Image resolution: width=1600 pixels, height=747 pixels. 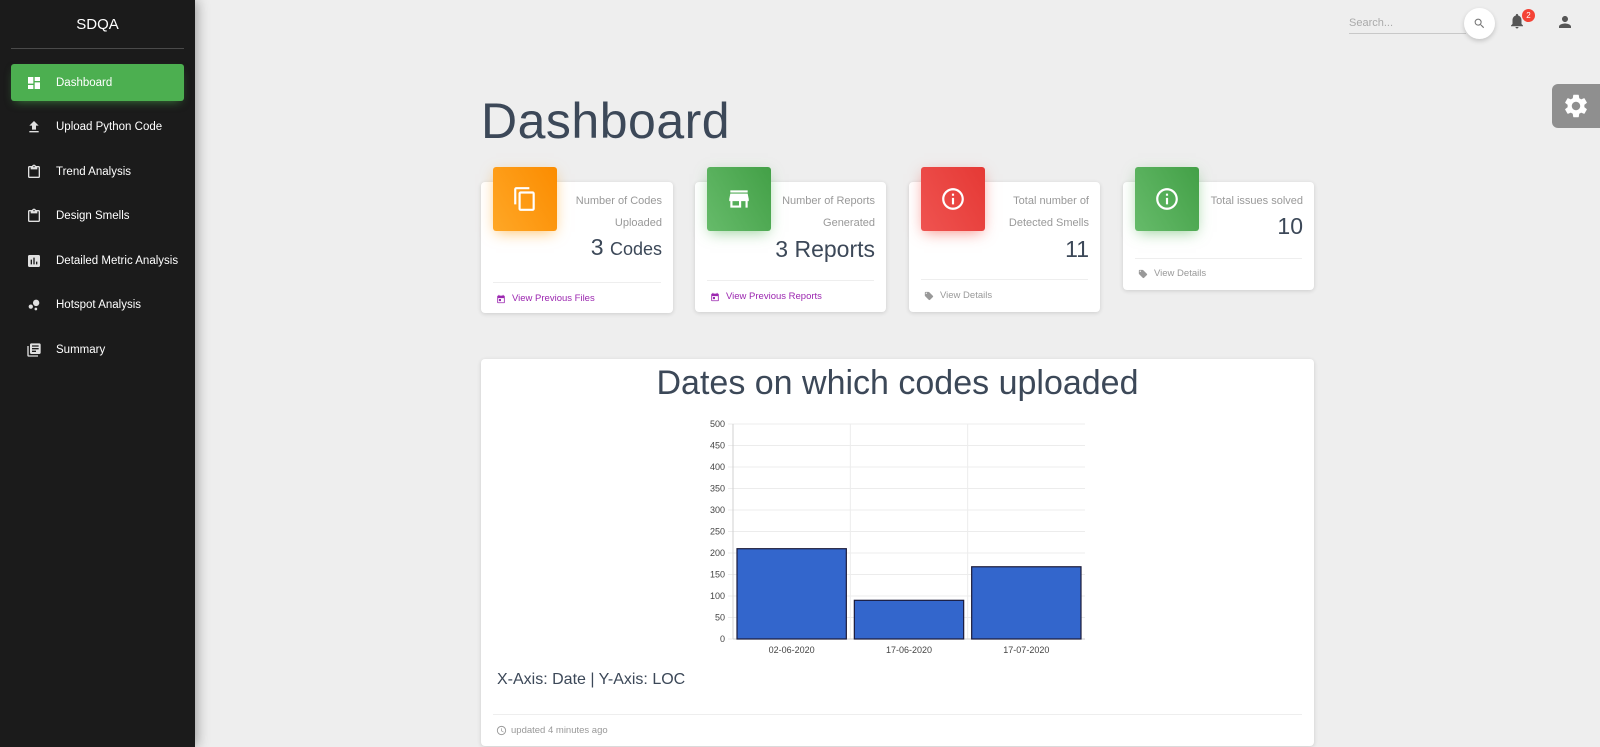 I want to click on page-title: Dashboard, so click(x=606, y=121).